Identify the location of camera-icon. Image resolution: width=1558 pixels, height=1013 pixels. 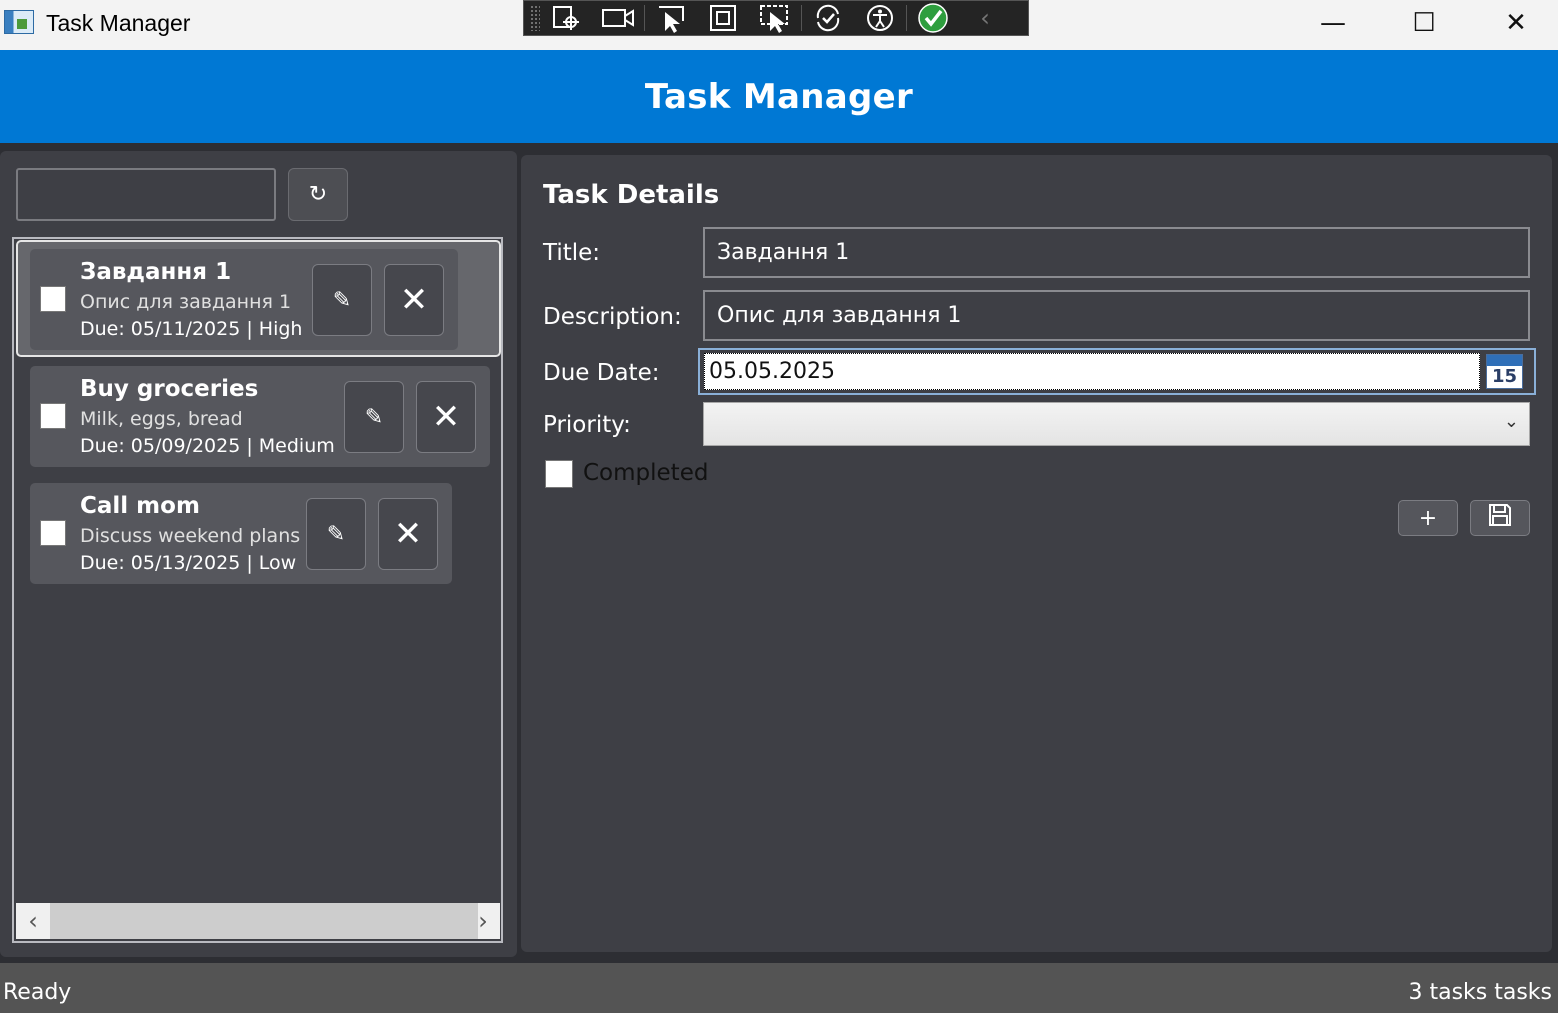
(618, 18).